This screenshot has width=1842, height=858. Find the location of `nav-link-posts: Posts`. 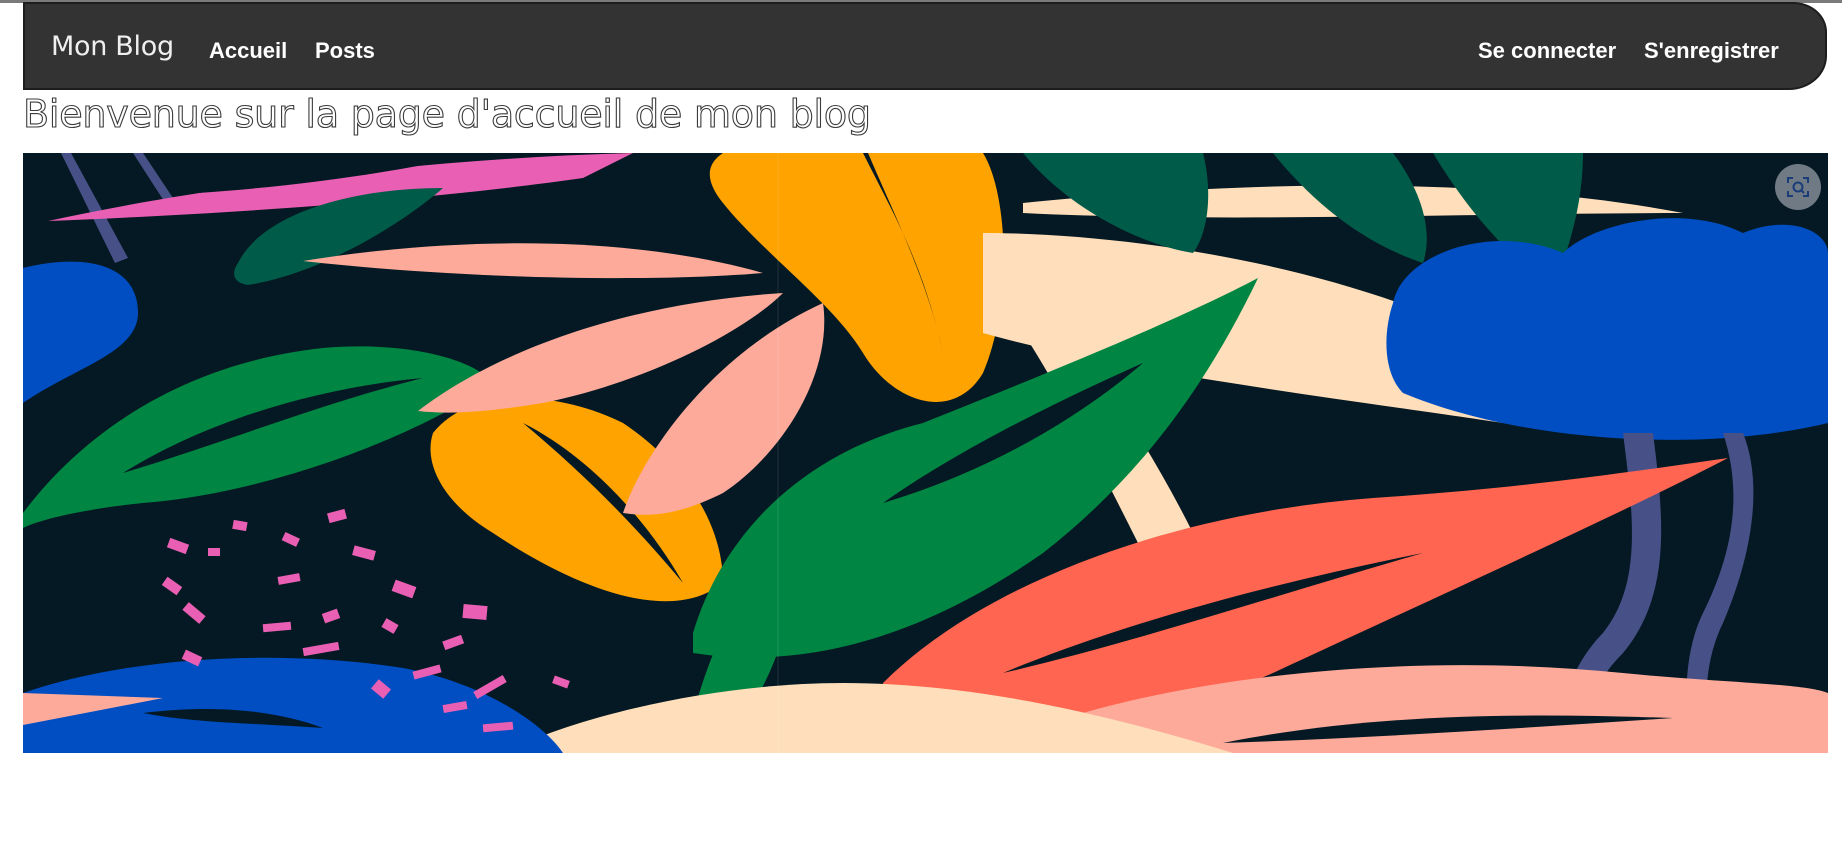

nav-link-posts: Posts is located at coordinates (345, 51).